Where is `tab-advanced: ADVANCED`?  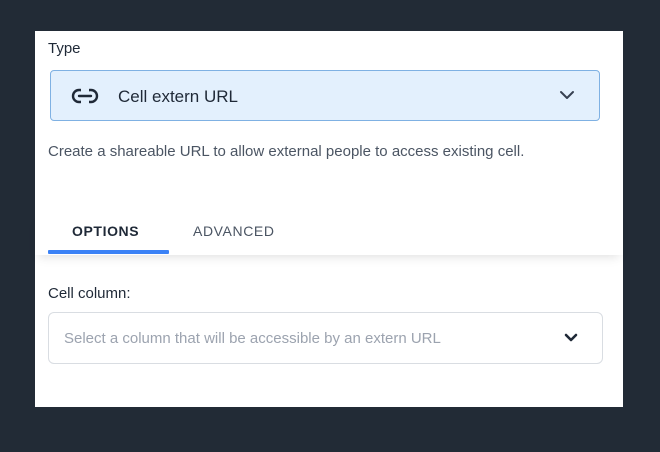
tab-advanced: ADVANCED is located at coordinates (234, 231).